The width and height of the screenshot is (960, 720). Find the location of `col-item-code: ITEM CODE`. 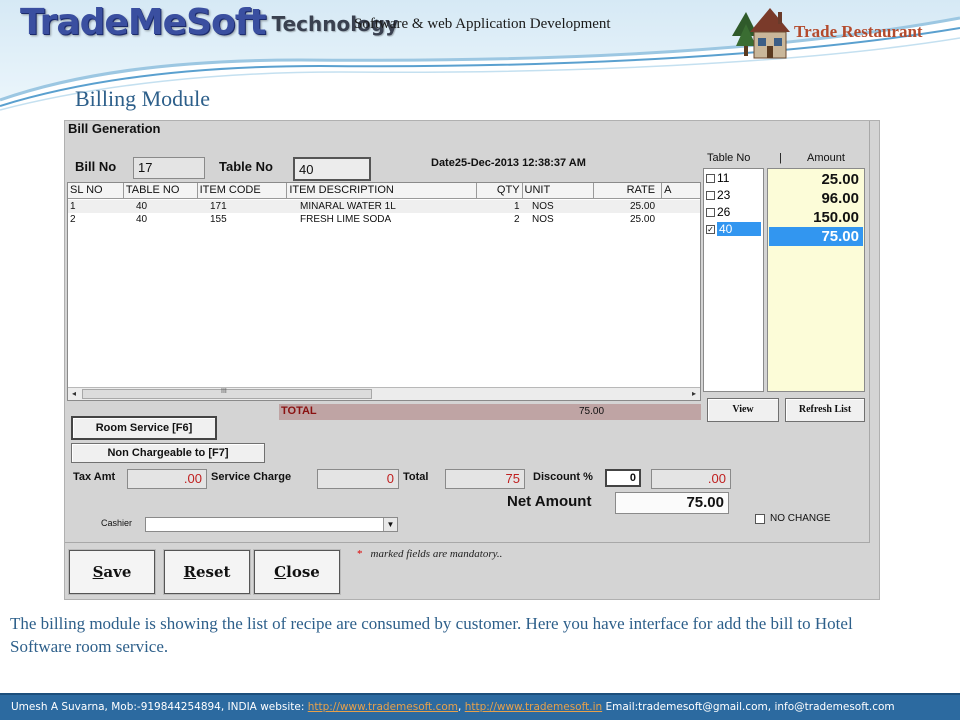

col-item-code: ITEM CODE is located at coordinates (243, 190).